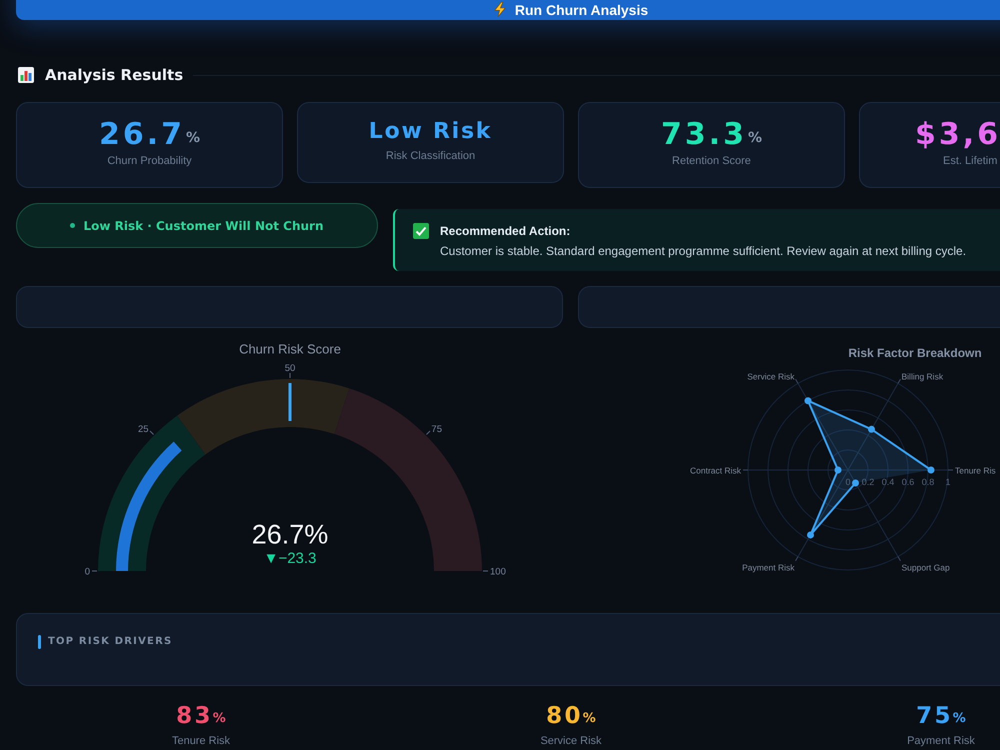 The image size is (1000, 750). Describe the element at coordinates (498, 572) in the screenshot. I see `tick-label: 100` at that location.